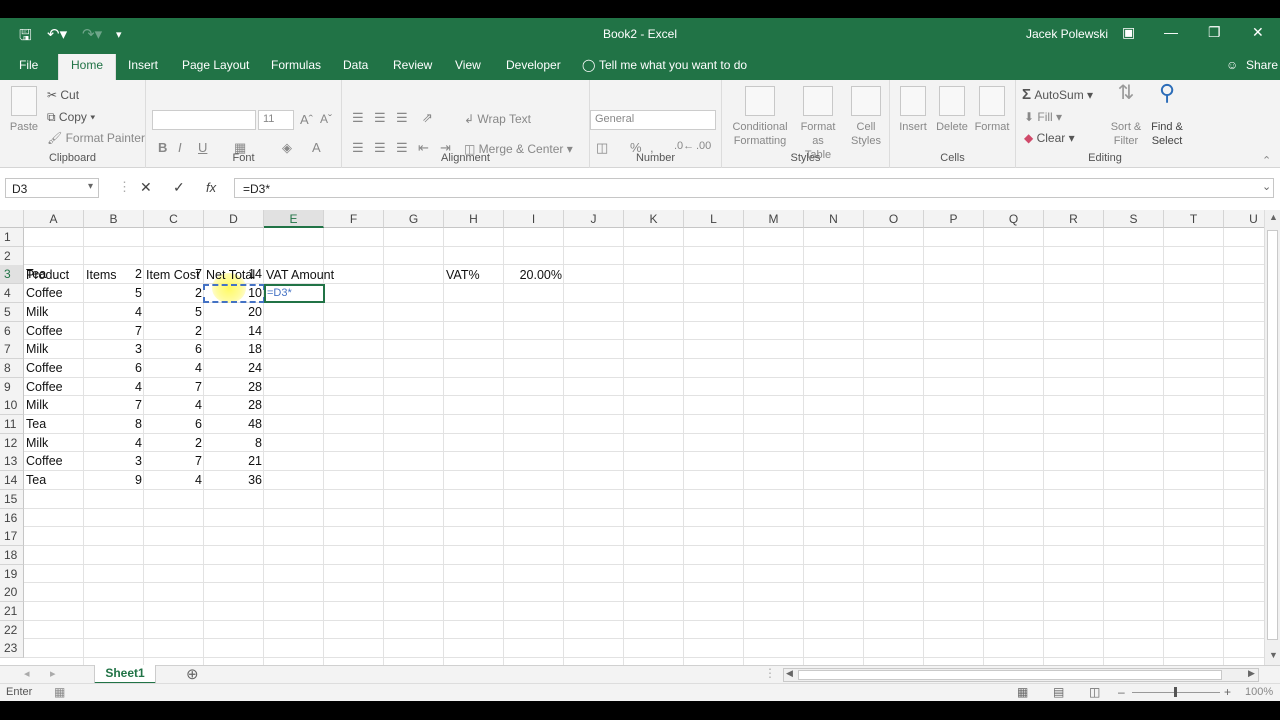  Describe the element at coordinates (174, 331) in the screenshot. I see `cell-c6: 2` at that location.